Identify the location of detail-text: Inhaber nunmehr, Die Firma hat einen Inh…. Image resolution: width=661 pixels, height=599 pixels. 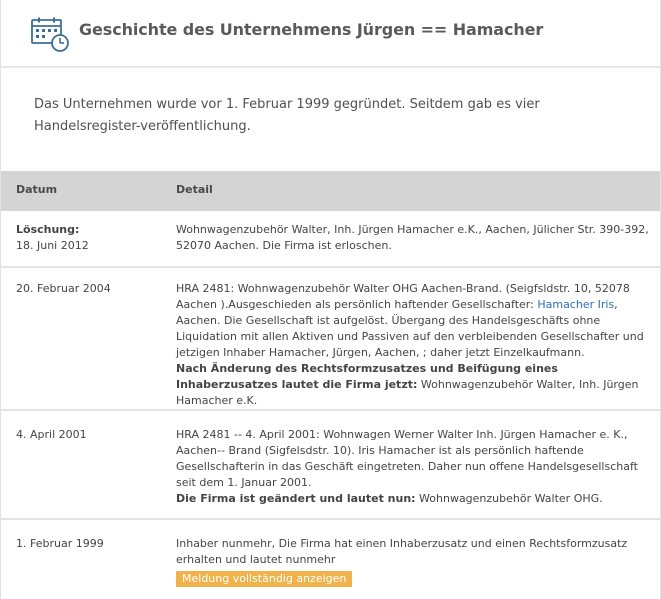
(402, 551).